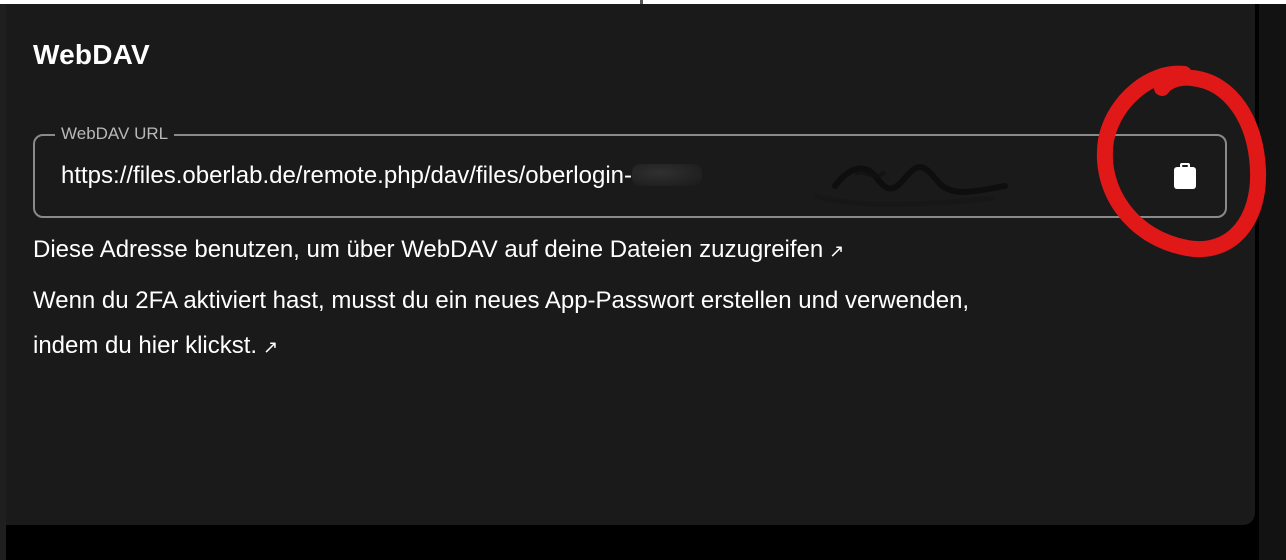  I want to click on right-edge, so click(1272, 282).